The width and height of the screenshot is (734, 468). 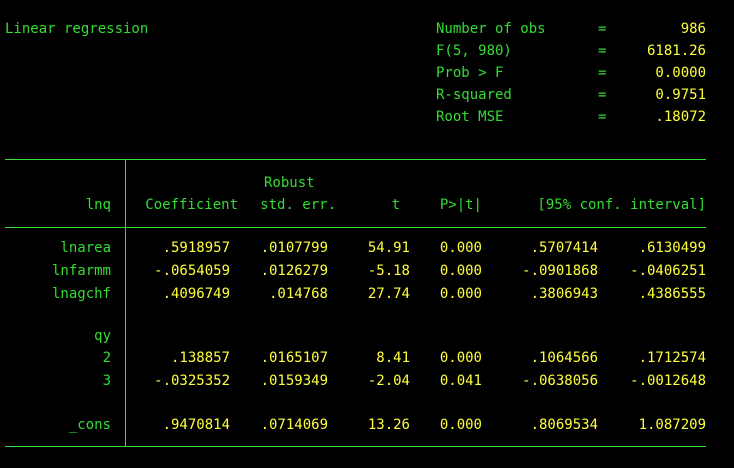 What do you see at coordinates (89, 425) in the screenshot?
I see `row-name: _cons` at bounding box center [89, 425].